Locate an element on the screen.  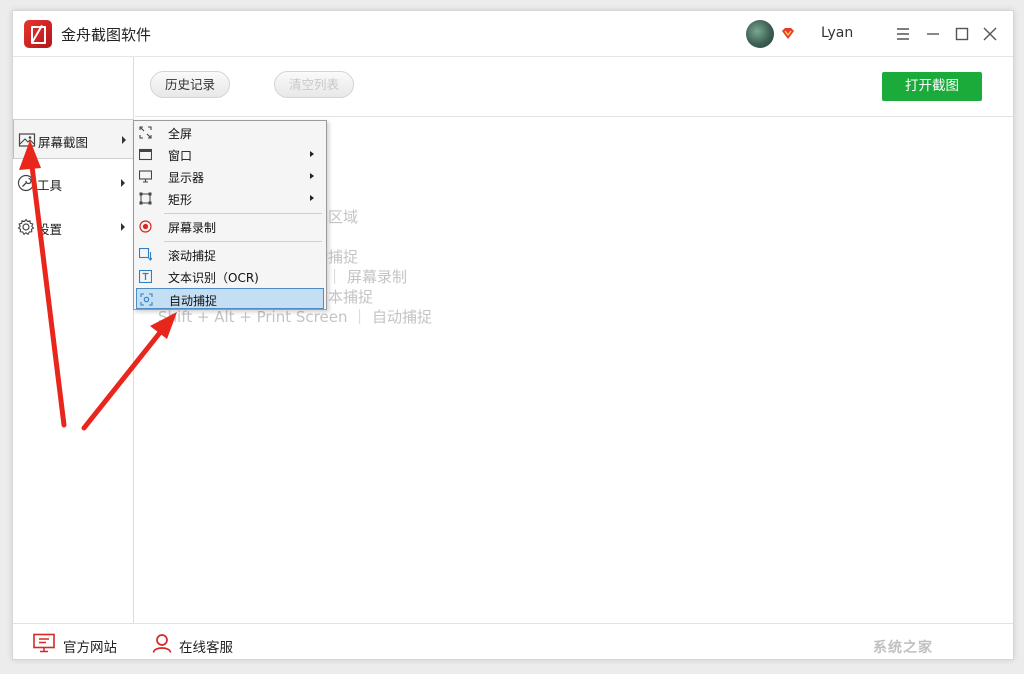
sidebar-item-screenshot: 屏幕截图 is located at coordinates (73, 139).